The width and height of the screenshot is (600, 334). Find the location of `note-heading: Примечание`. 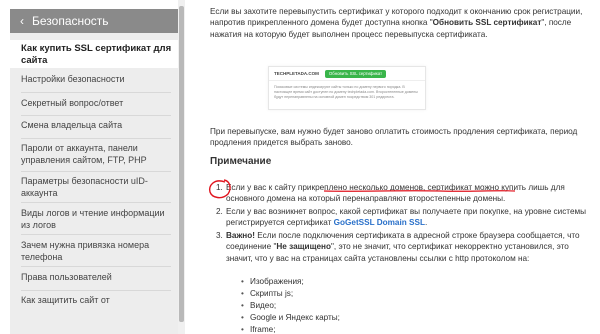

note-heading: Примечание is located at coordinates (241, 161).